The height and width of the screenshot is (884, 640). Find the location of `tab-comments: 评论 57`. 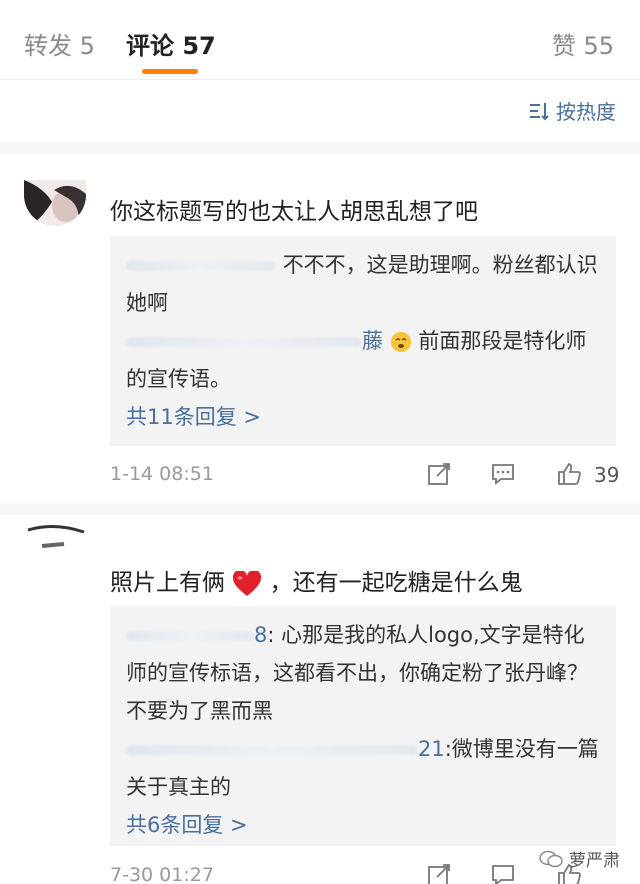

tab-comments: 评论 57 is located at coordinates (171, 43).